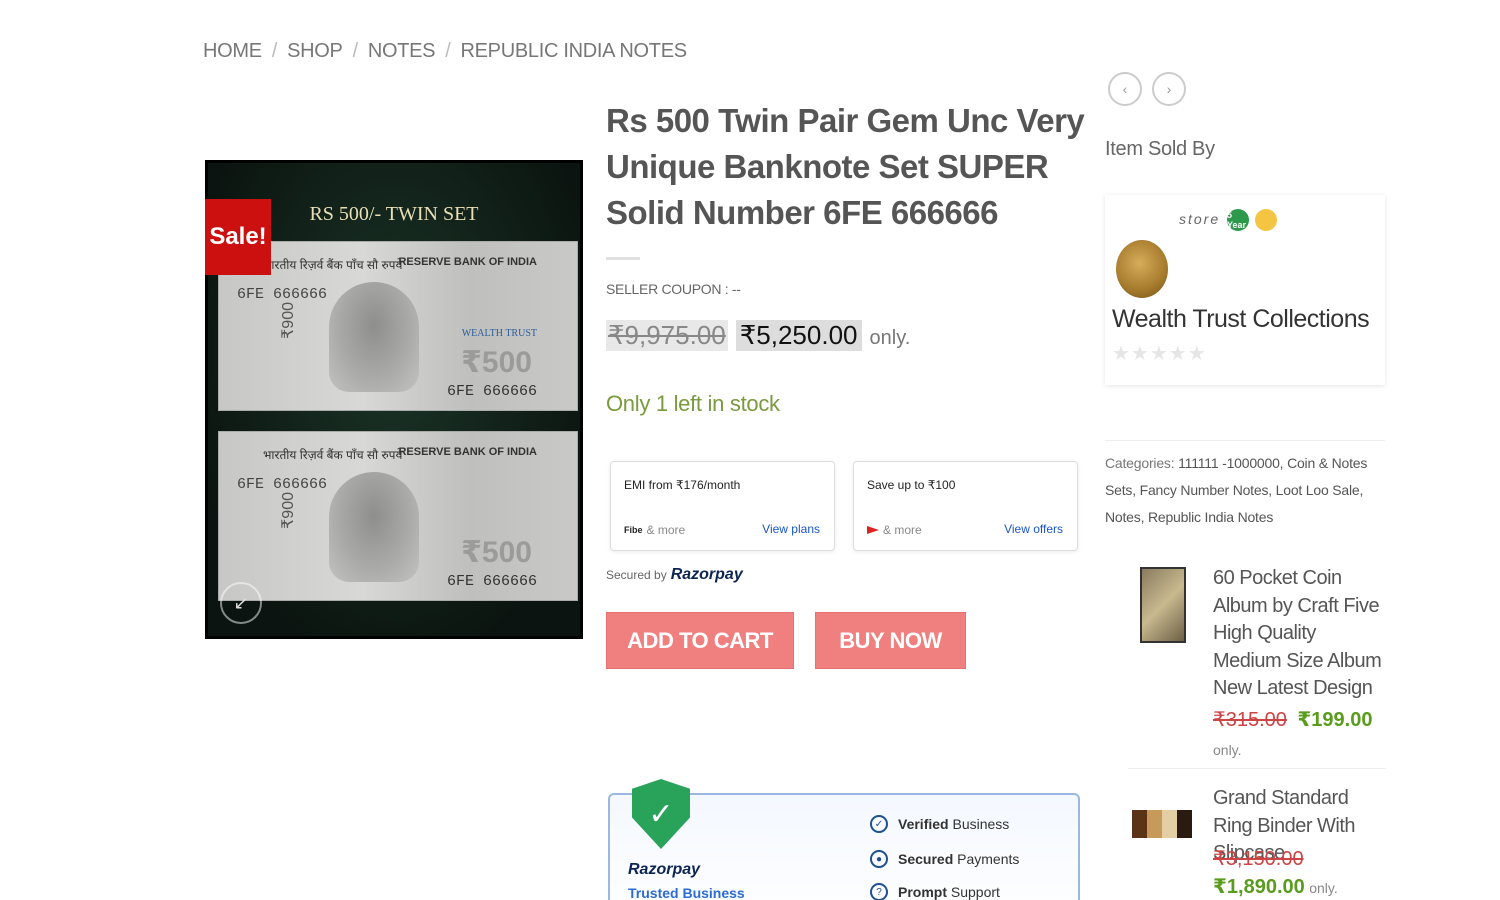  I want to click on view-plans-link: View plans, so click(791, 529).